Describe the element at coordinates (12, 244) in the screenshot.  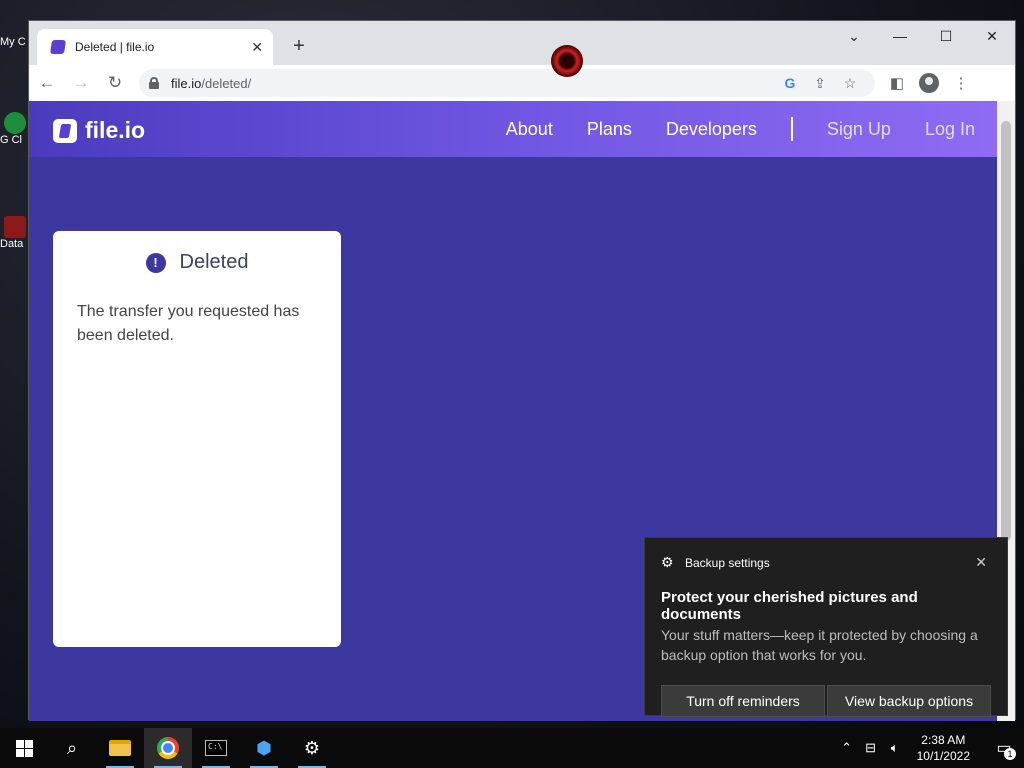
I see `desktop-icon-label: Data` at that location.